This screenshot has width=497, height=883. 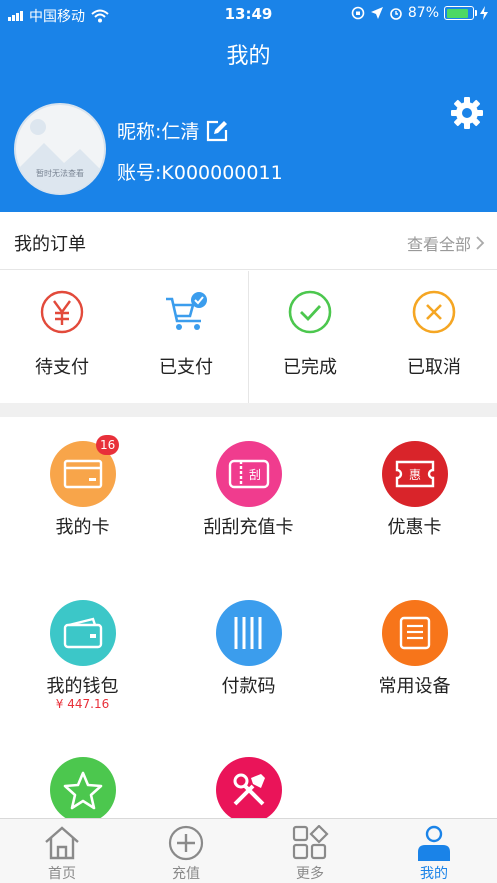 I want to click on wallet-icon, so click(x=83, y=633).